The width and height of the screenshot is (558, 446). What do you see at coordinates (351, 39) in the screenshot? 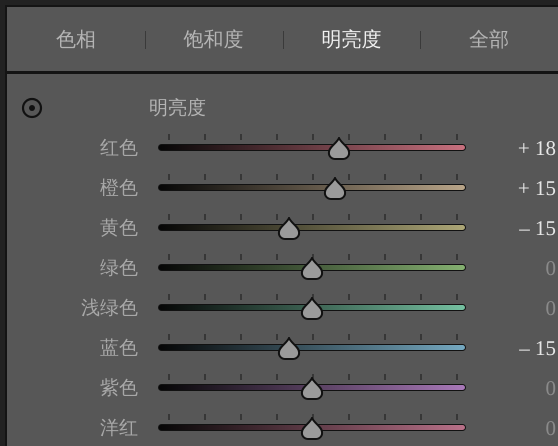
I see `tab: 明亮度` at bounding box center [351, 39].